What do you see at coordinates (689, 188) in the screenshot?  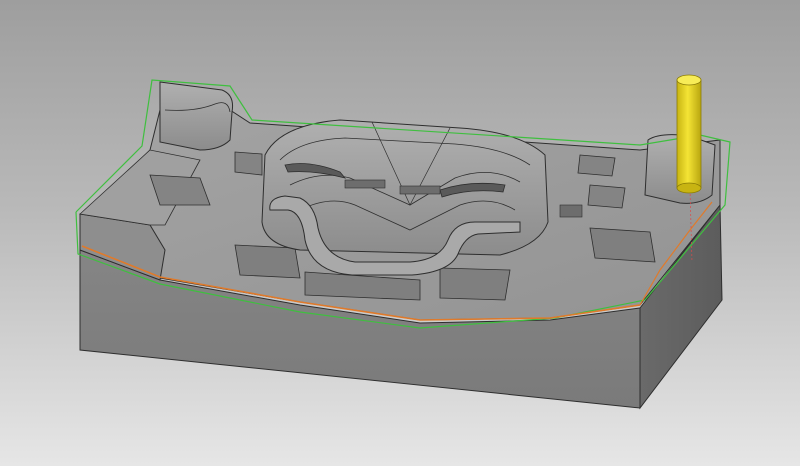 I see `tool-tip` at bounding box center [689, 188].